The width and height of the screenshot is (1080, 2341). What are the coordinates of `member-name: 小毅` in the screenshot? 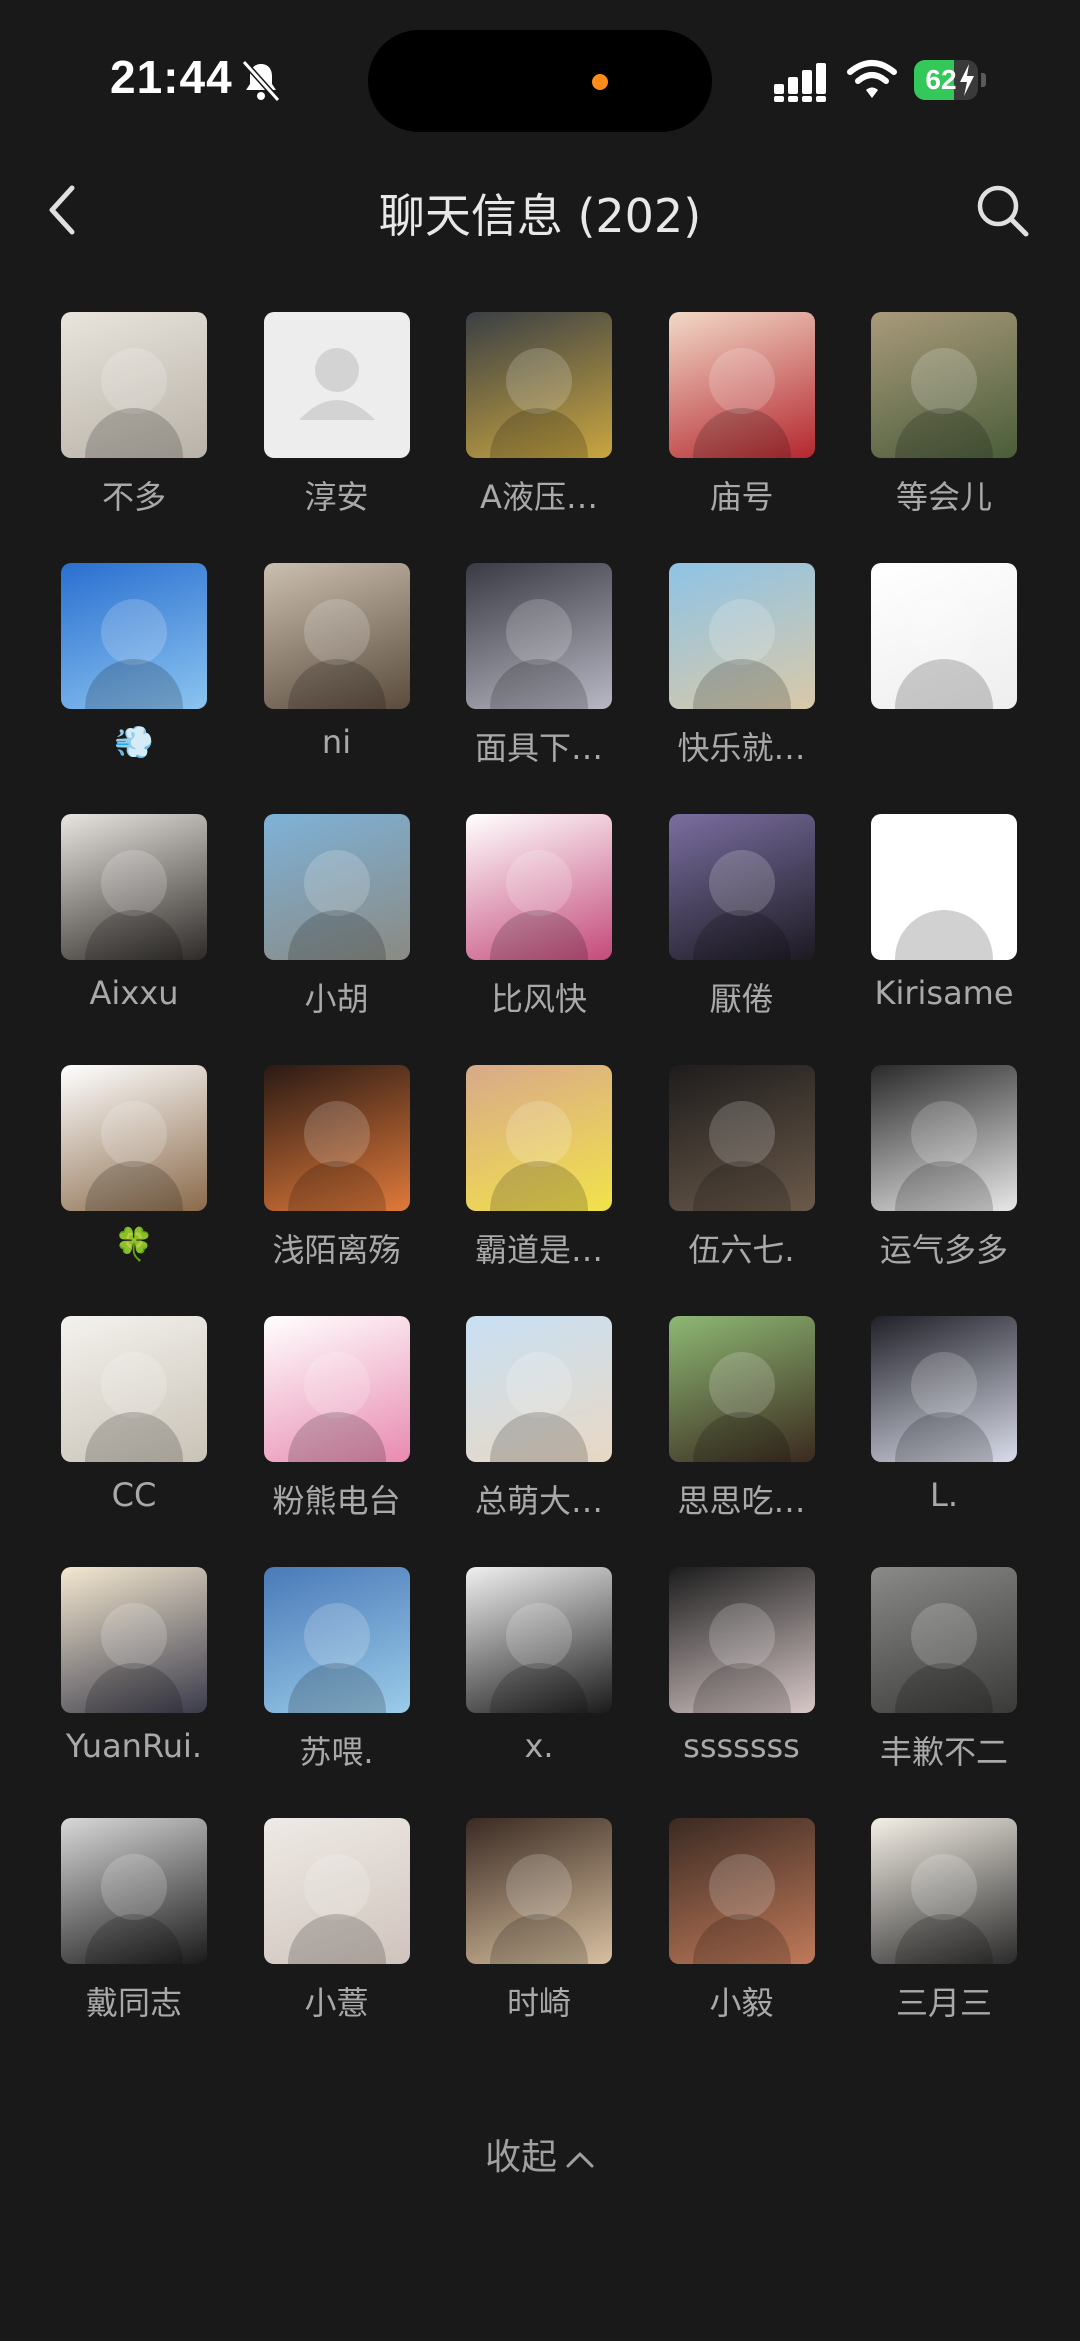 It's located at (741, 2003).